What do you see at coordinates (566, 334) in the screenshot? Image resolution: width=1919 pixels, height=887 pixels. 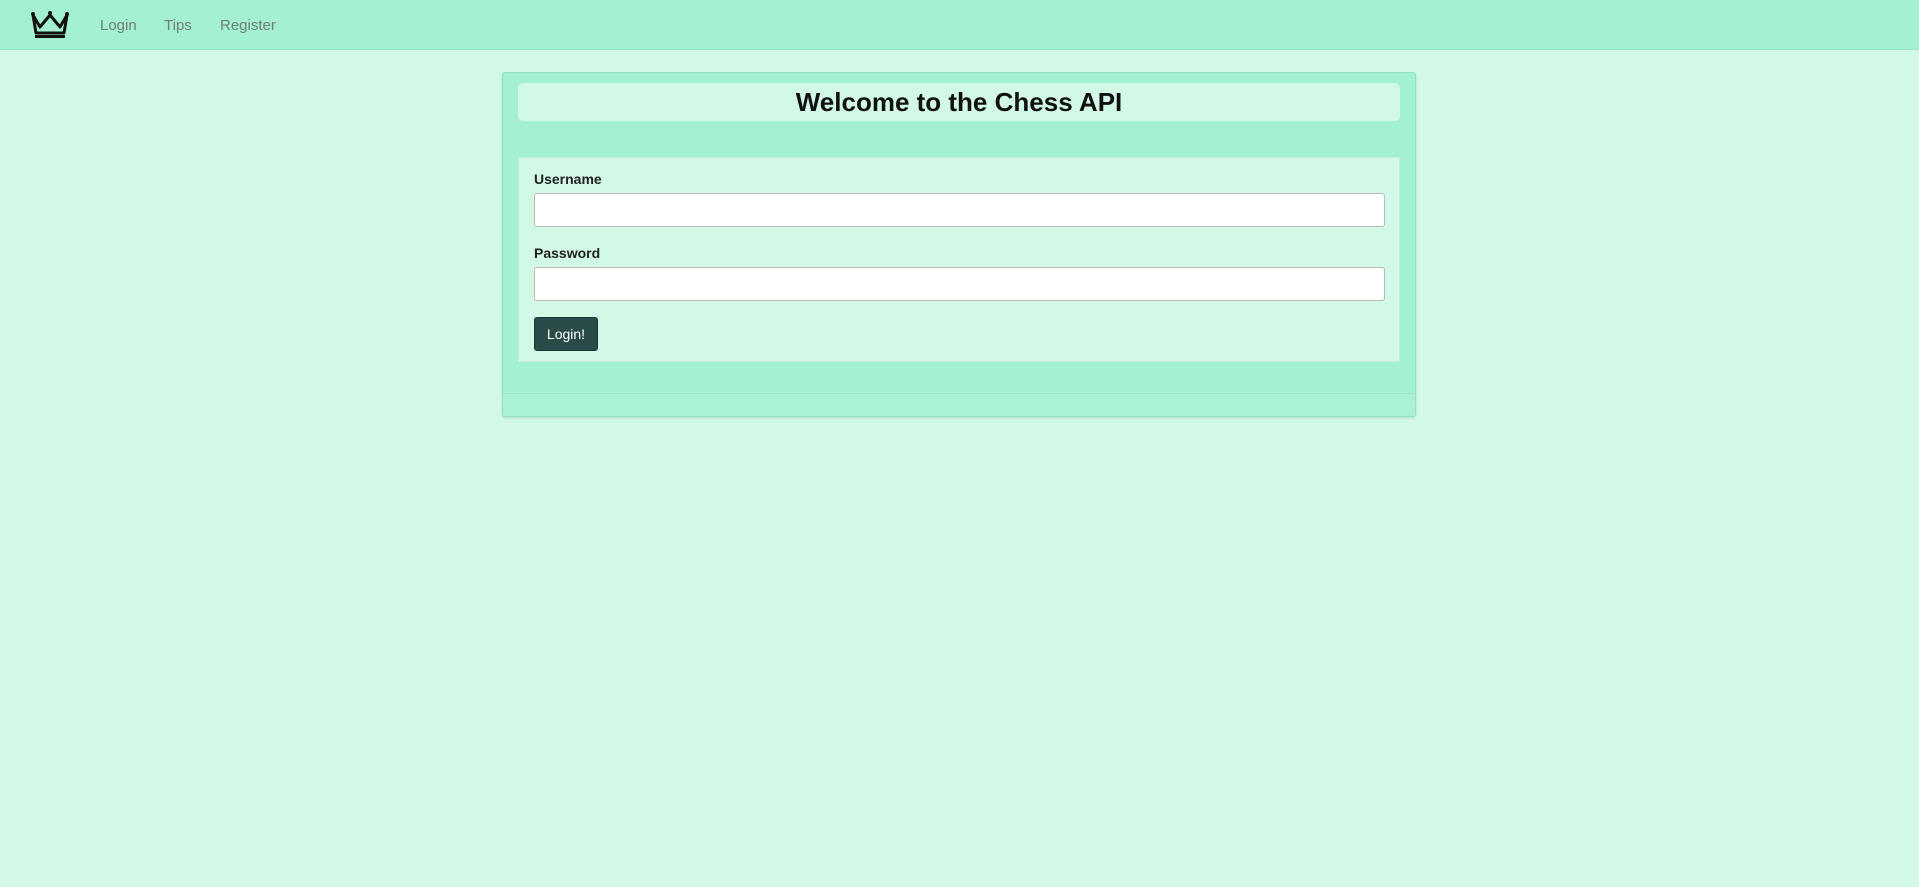 I see `login-button: Login!` at bounding box center [566, 334].